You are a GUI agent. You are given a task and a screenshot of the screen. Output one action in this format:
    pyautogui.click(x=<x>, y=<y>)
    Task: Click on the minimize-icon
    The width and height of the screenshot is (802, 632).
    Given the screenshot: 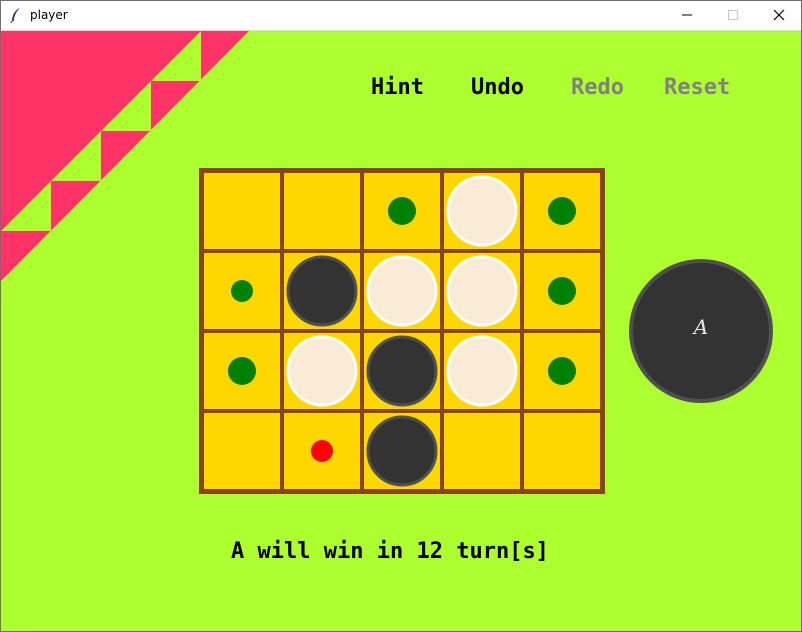 What is the action you would take?
    pyautogui.click(x=687, y=15)
    